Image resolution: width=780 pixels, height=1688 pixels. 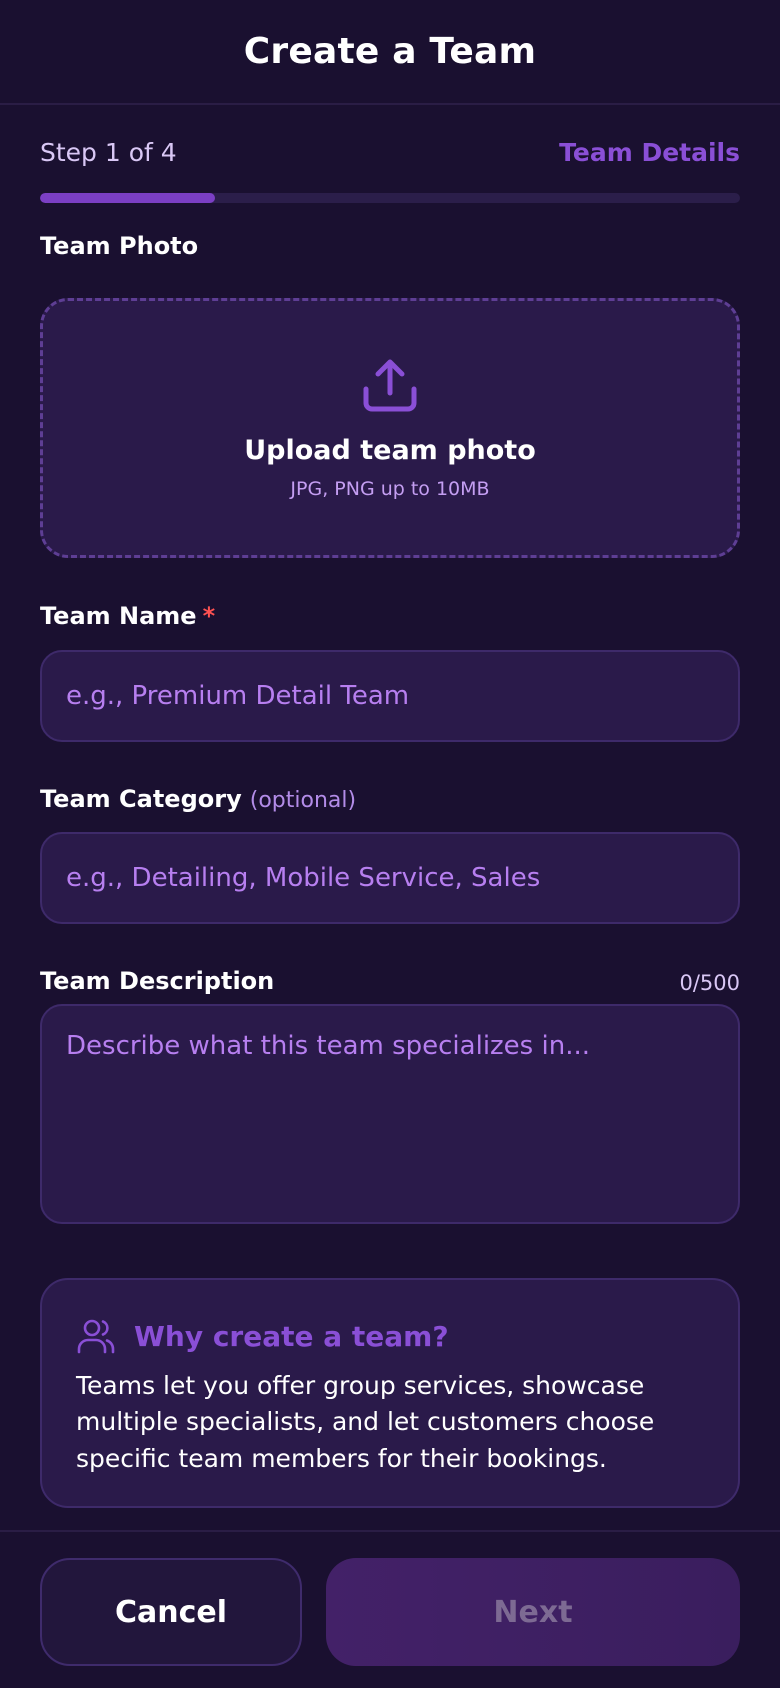 I want to click on team-description-label: Team Description, so click(x=157, y=981).